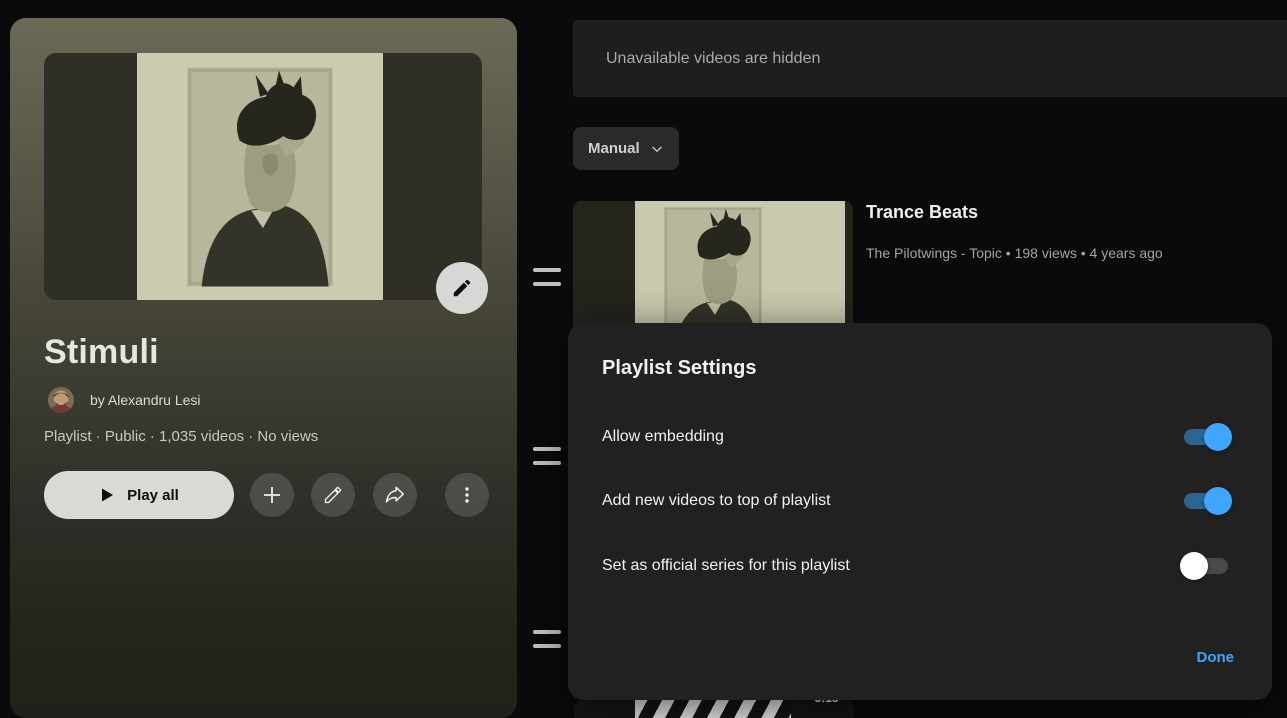  I want to click on setting-row-official-series: Set as official series for this playlist, so click(917, 566).